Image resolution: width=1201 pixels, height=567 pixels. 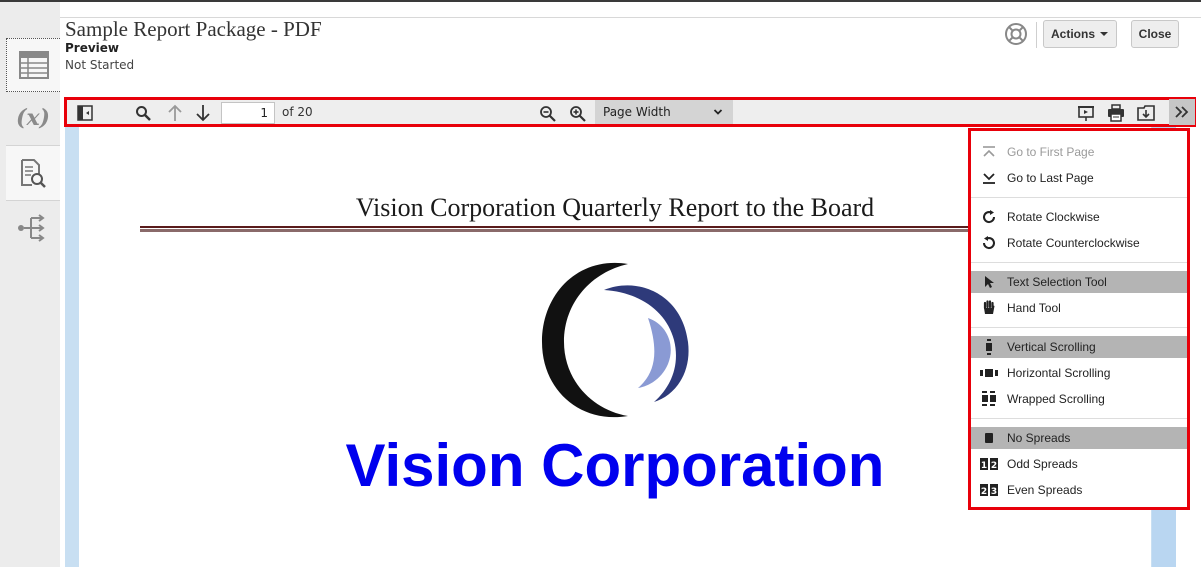 I want to click on menu-item-even-spreads: 23 Even Spreads, so click(x=1079, y=490).